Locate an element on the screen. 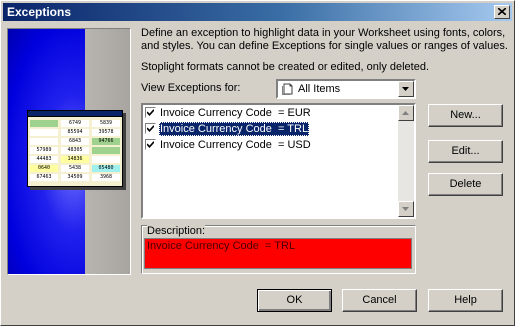 The height and width of the screenshot is (326, 515). scroll-down-button is located at coordinates (406, 209).